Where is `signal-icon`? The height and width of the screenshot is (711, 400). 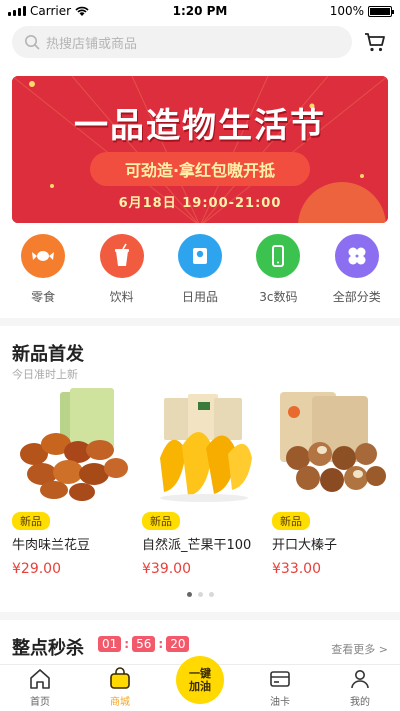 signal-icon is located at coordinates (17, 11).